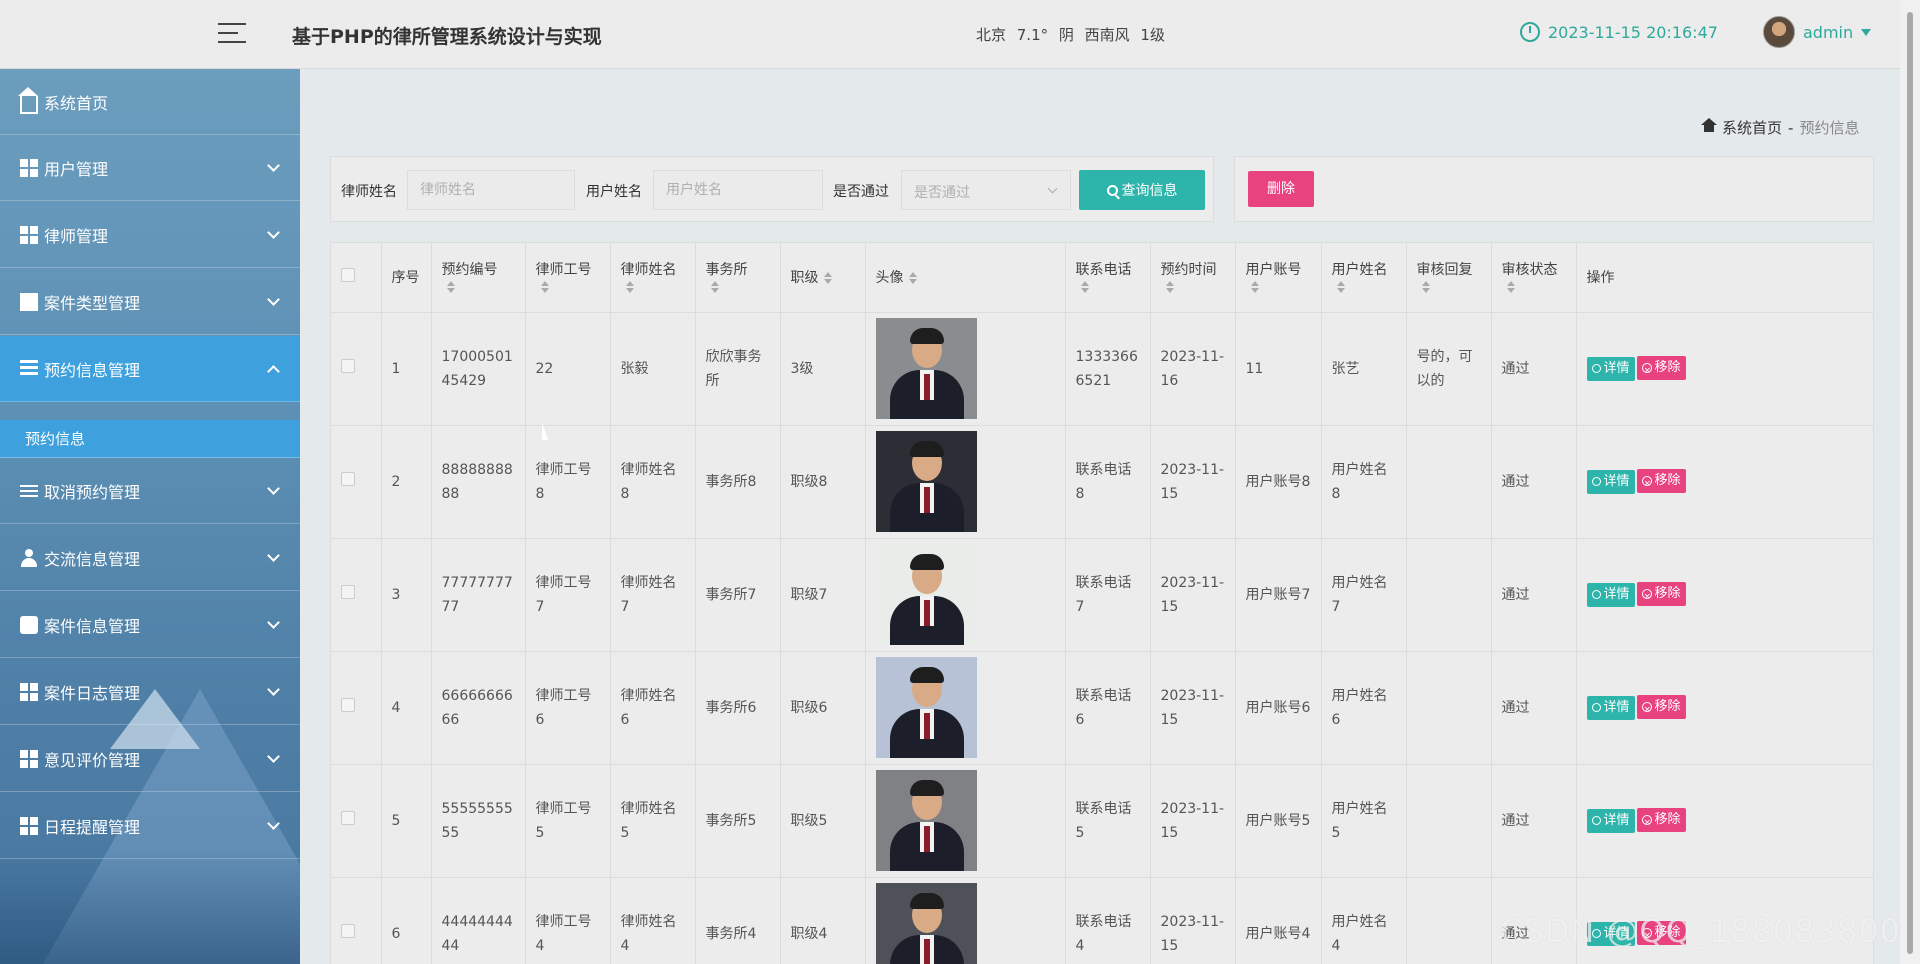  Describe the element at coordinates (1866, 32) in the screenshot. I see `caret-down-icon` at that location.